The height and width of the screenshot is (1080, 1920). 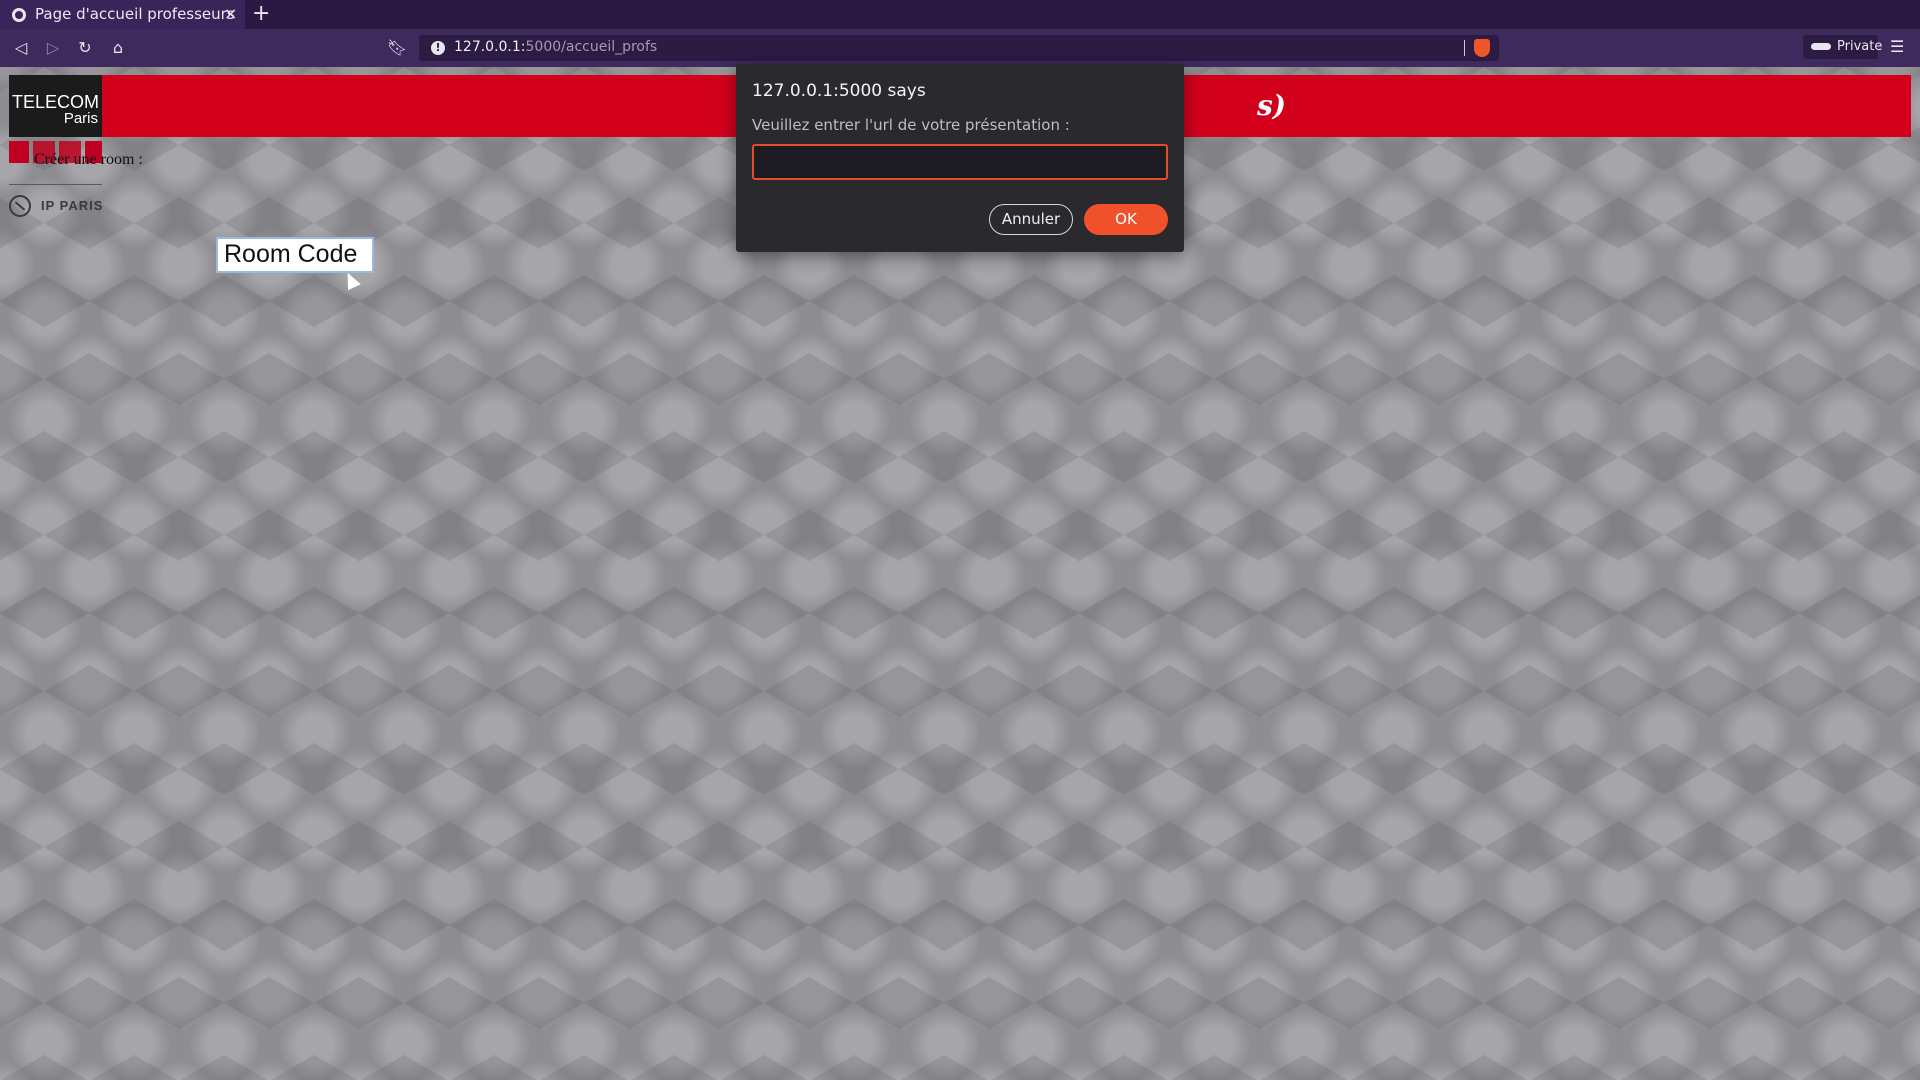 I want to click on tab-bar: Page d'accueil professeurs × +, so click(x=960, y=14).